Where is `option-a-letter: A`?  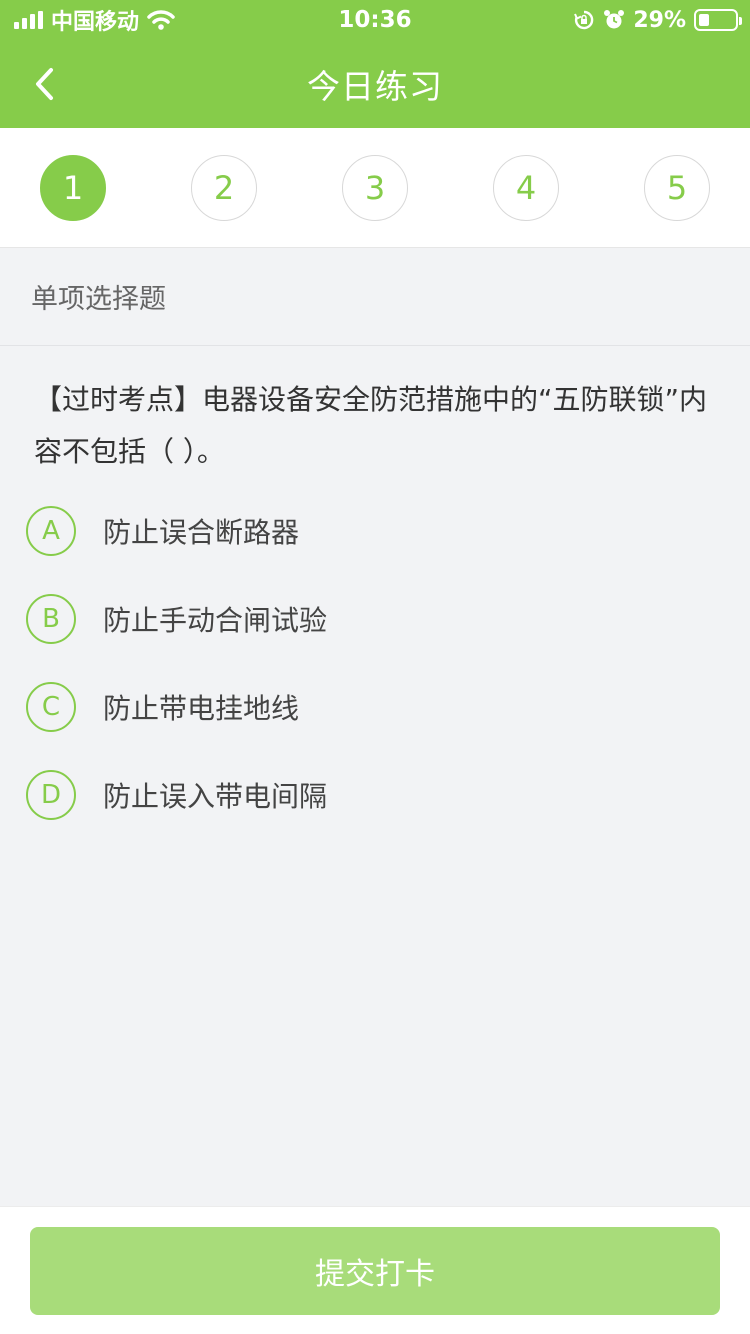
option-a-letter: A is located at coordinates (51, 531).